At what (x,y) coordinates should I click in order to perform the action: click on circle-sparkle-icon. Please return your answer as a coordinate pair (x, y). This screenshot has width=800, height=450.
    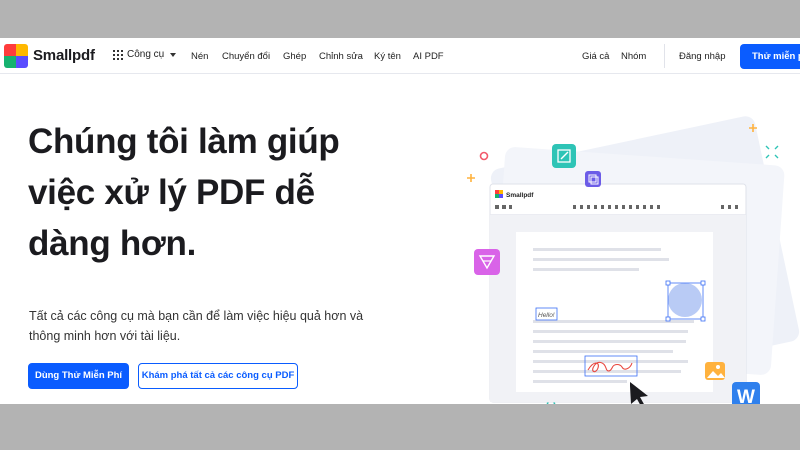
    Looking at the image, I should click on (484, 156).